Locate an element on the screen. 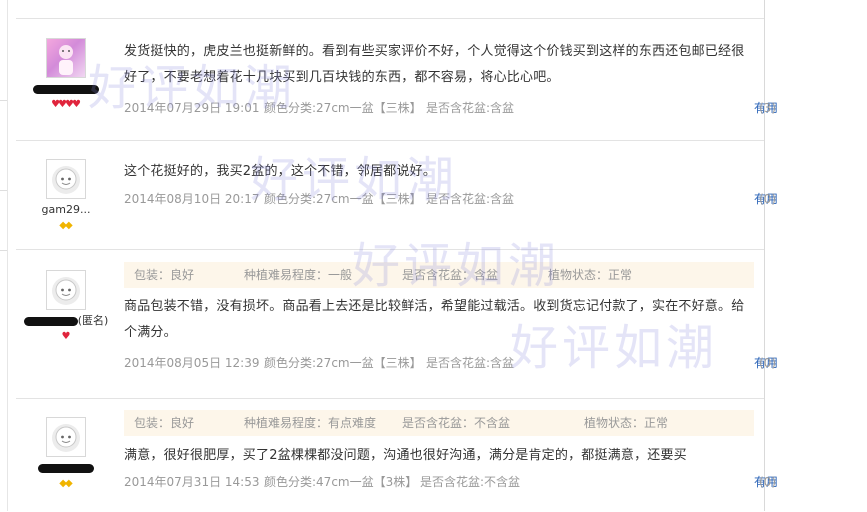 This screenshot has width=867, height=512. reviewer-info: ♥♥♥♥ is located at coordinates (66, 74).